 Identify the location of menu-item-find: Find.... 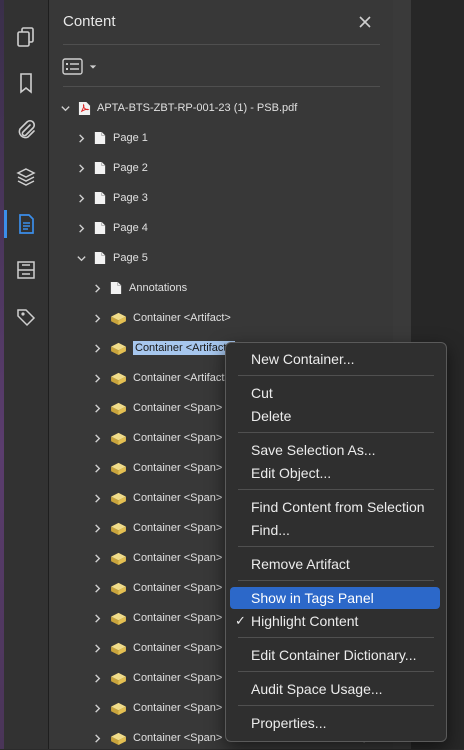
(335, 530).